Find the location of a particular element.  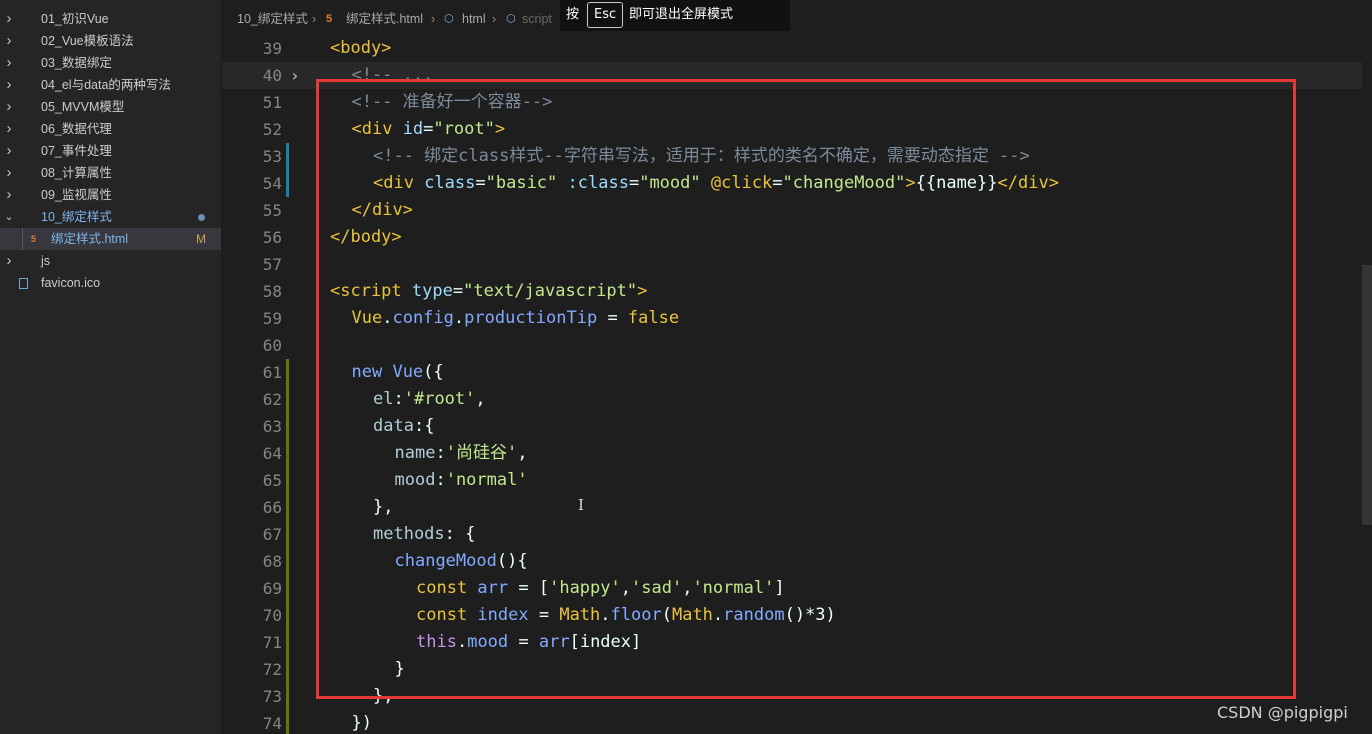

explorer-item: › js is located at coordinates (110, 261).